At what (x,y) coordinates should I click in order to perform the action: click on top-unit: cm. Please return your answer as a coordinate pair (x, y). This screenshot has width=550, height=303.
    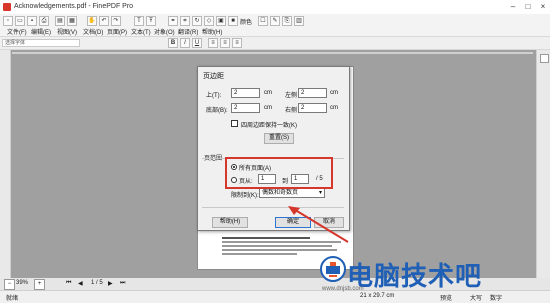
    Looking at the image, I should click on (268, 93).